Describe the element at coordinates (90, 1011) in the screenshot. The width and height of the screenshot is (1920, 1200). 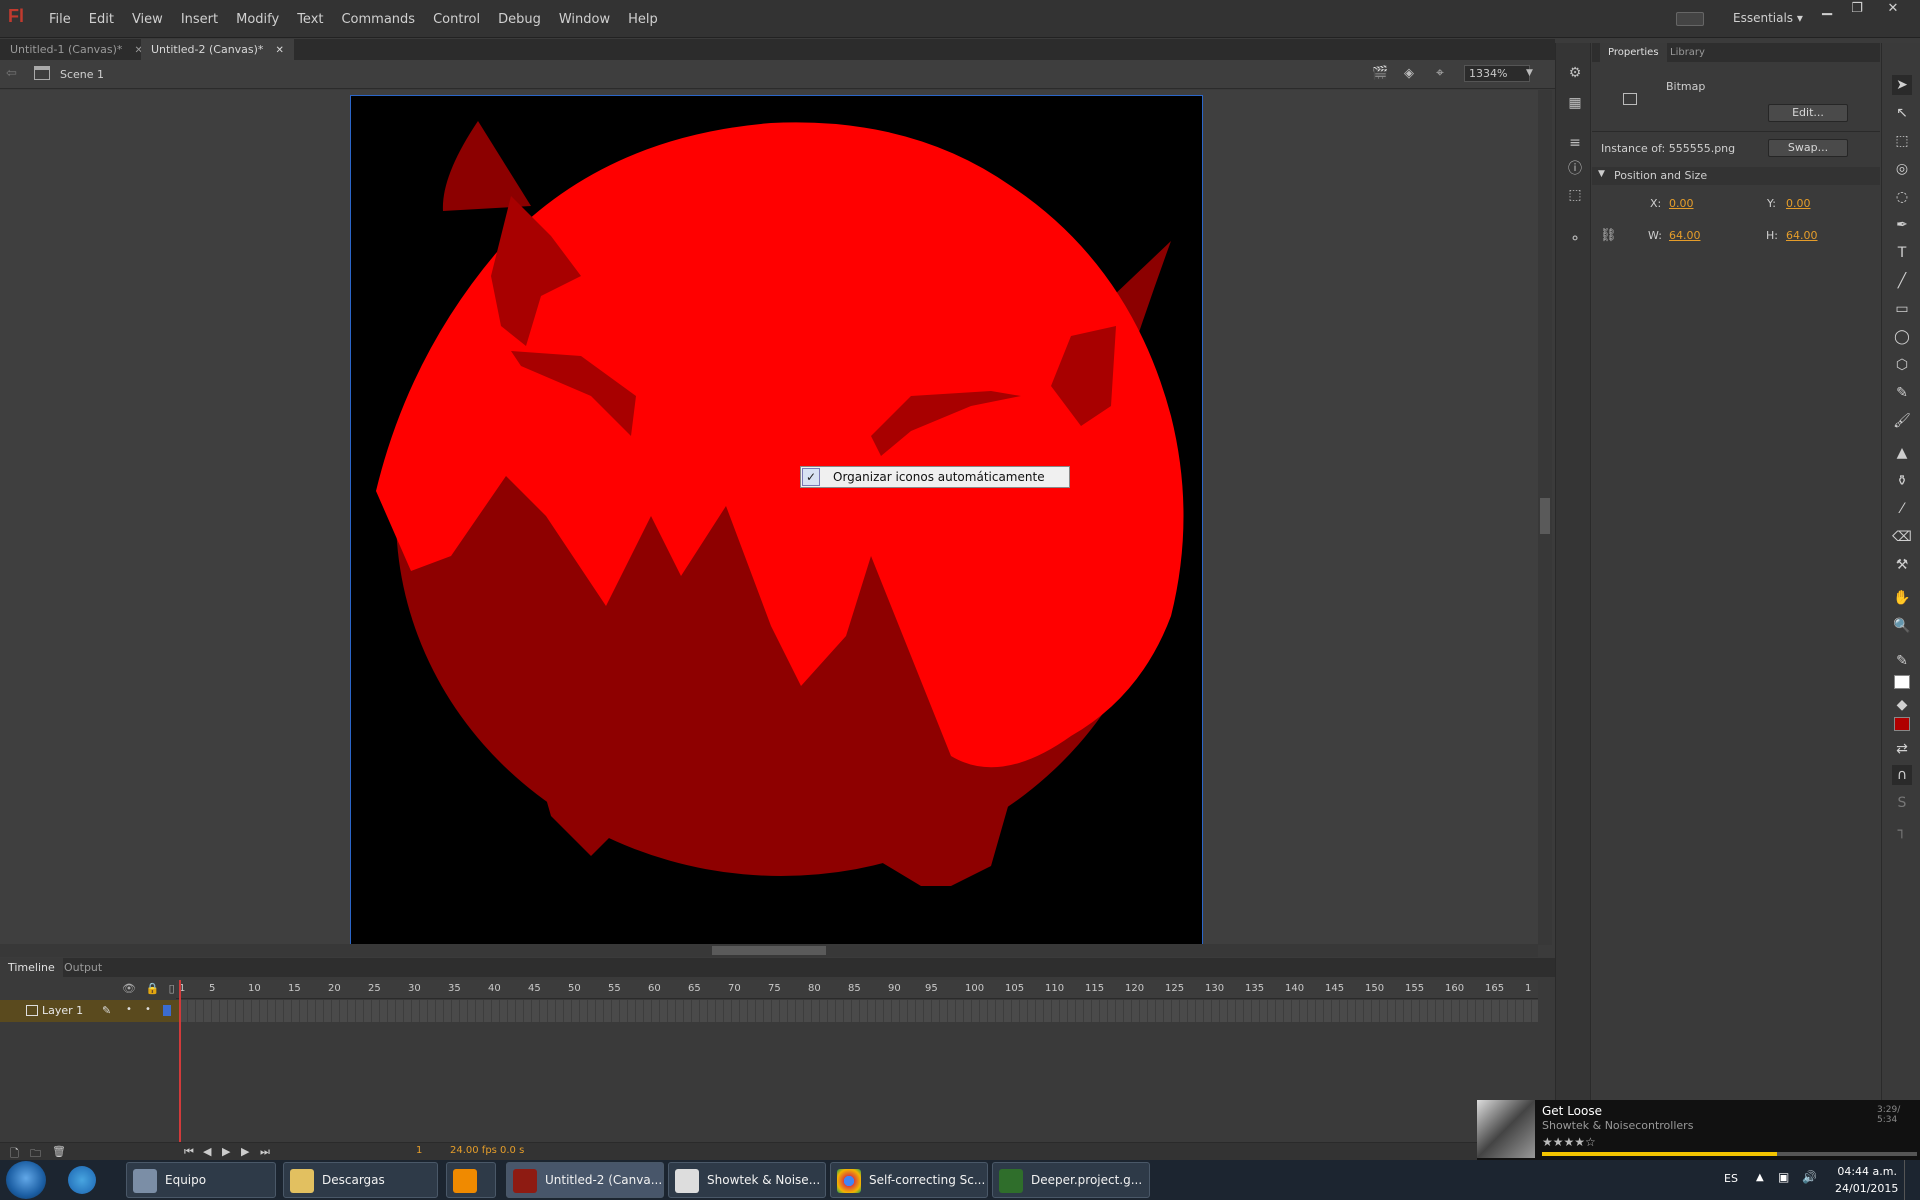
I see `layer-row: Layer 1 ✎ • •` at that location.